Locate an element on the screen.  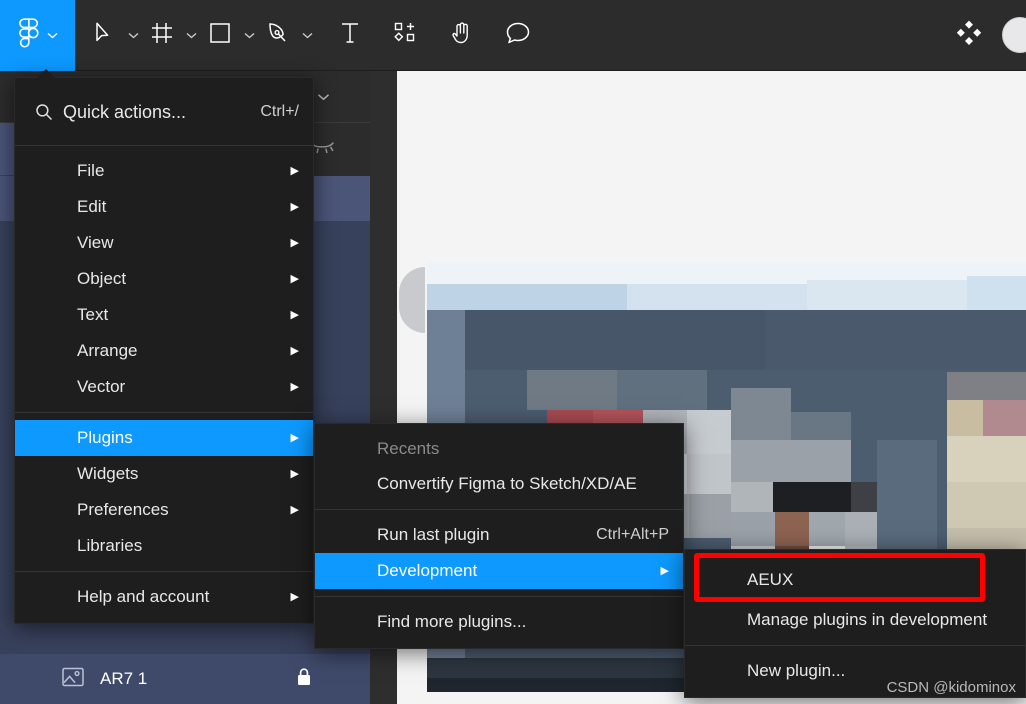
toolbar-right-cluster is located at coordinates (990, 35).